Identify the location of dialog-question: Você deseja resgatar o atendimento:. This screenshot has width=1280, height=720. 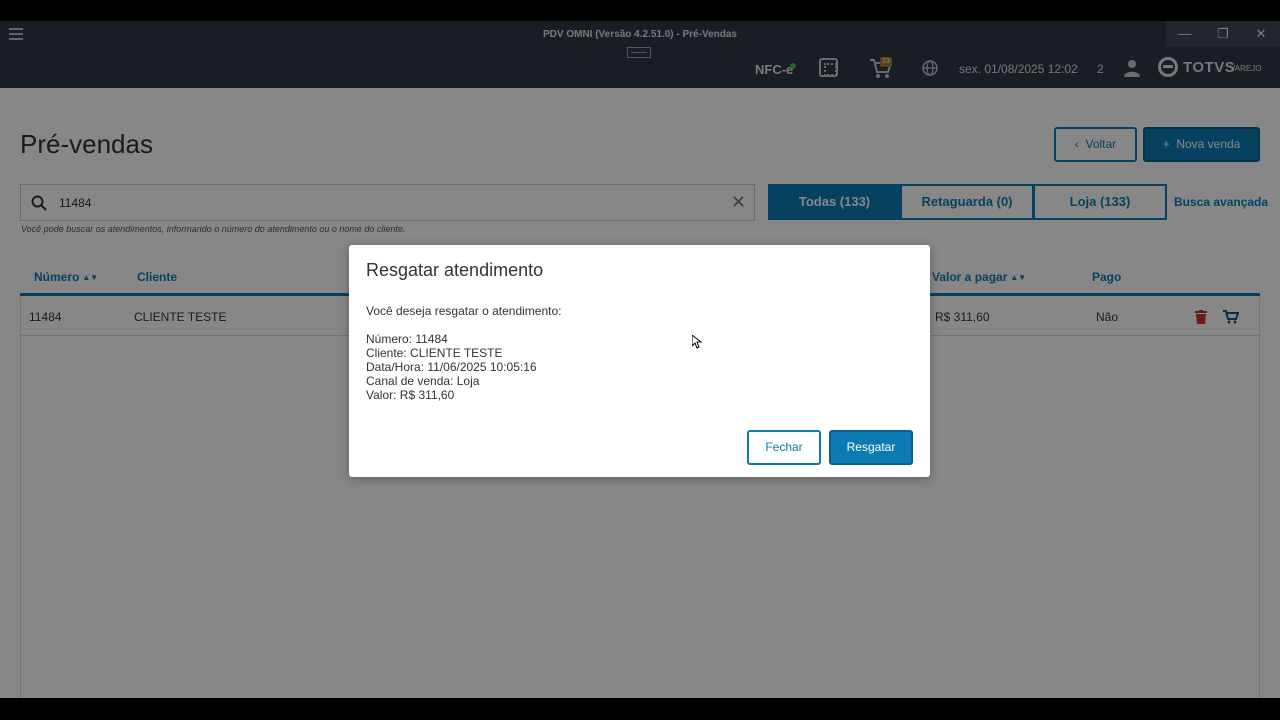
(464, 311).